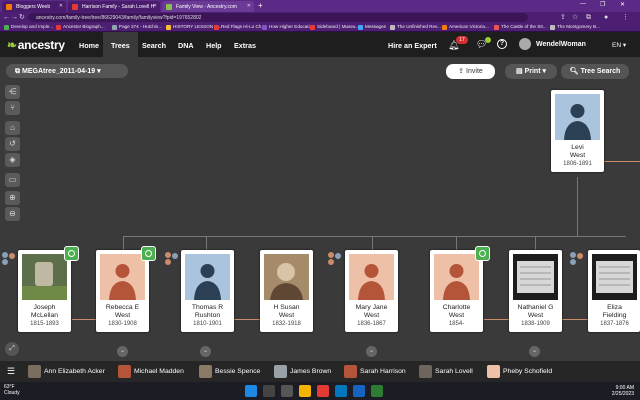 The height and width of the screenshot is (400, 640). What do you see at coordinates (302, 371) in the screenshot?
I see `recent-person-item: James Brown` at bounding box center [302, 371].